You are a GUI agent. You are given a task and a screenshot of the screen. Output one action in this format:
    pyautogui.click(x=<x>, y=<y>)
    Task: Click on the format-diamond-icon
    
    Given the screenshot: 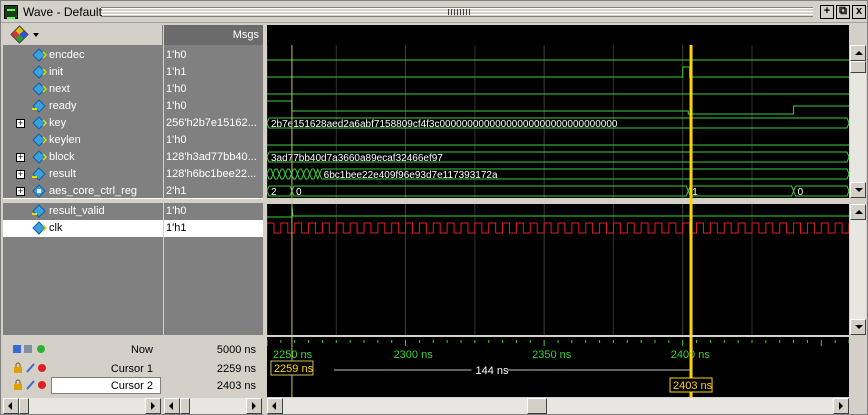 What is the action you would take?
    pyautogui.click(x=19, y=34)
    